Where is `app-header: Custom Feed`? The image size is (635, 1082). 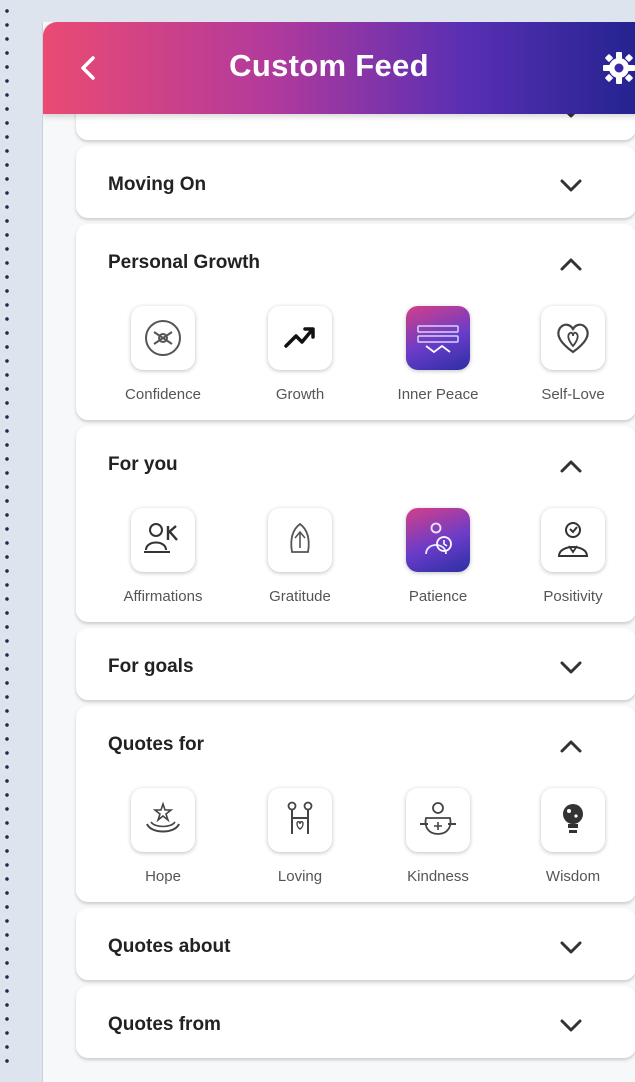 app-header: Custom Feed is located at coordinates (339, 68).